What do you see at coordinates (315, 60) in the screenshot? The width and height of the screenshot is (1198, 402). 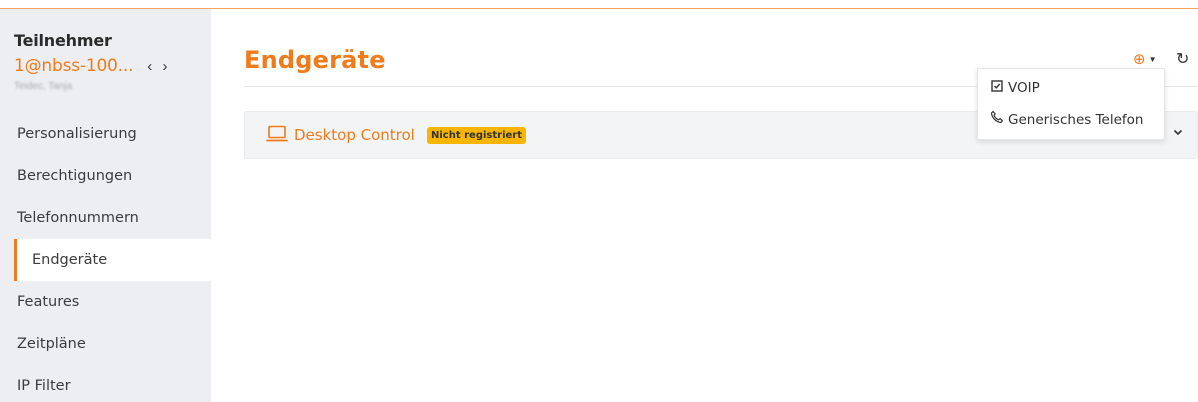 I see `page-title: Endgeräte` at bounding box center [315, 60].